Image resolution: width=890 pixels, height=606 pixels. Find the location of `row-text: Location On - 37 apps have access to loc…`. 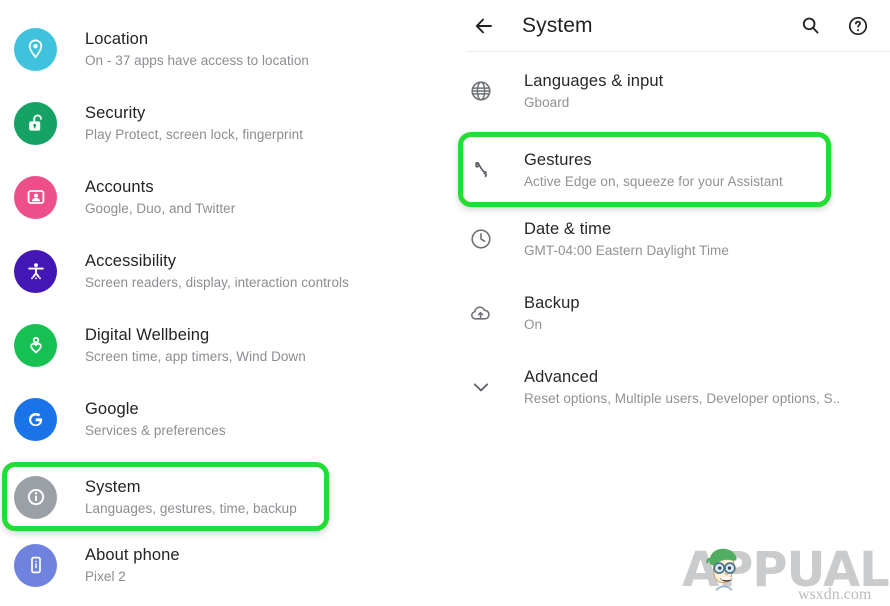

row-text: Location On - 37 apps have access to loc… is located at coordinates (197, 49).